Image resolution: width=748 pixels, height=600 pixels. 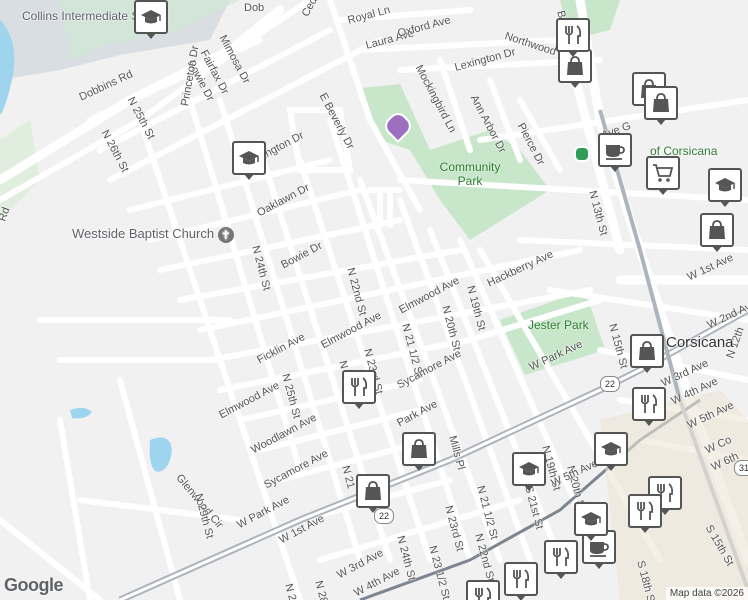 I want to click on church-name: Westside Baptist Church, so click(x=143, y=233).